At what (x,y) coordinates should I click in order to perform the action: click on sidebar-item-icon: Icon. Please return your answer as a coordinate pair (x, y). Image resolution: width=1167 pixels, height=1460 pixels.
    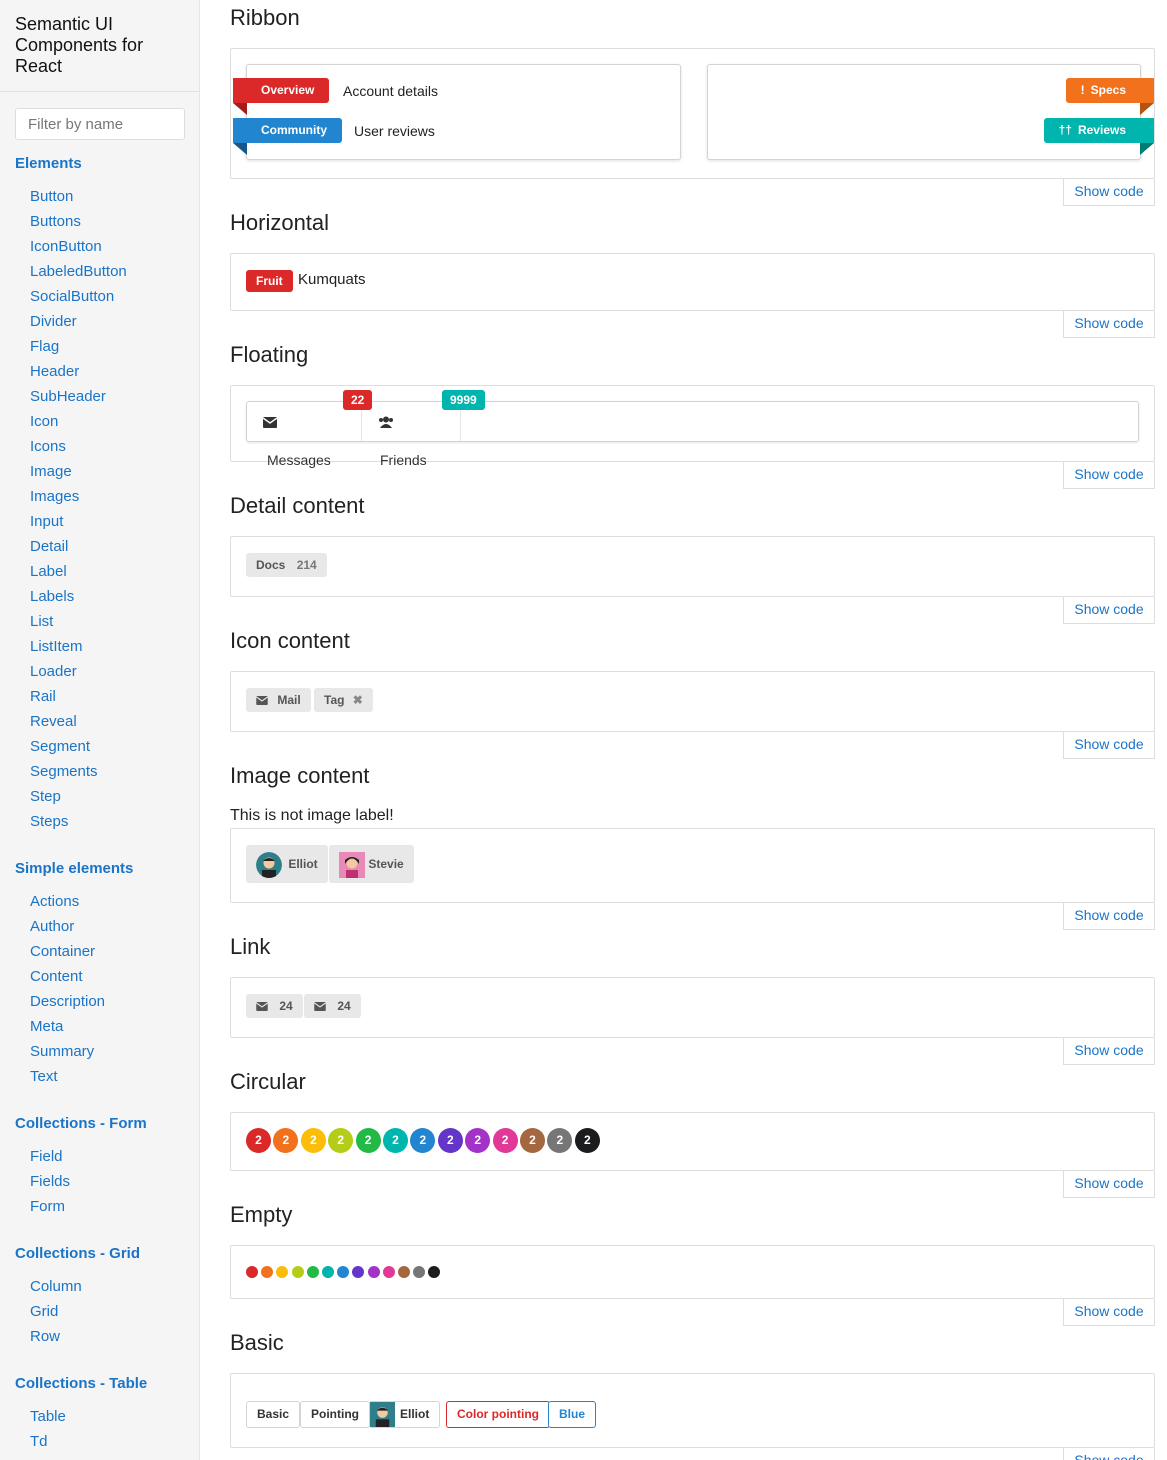
    Looking at the image, I should click on (44, 421).